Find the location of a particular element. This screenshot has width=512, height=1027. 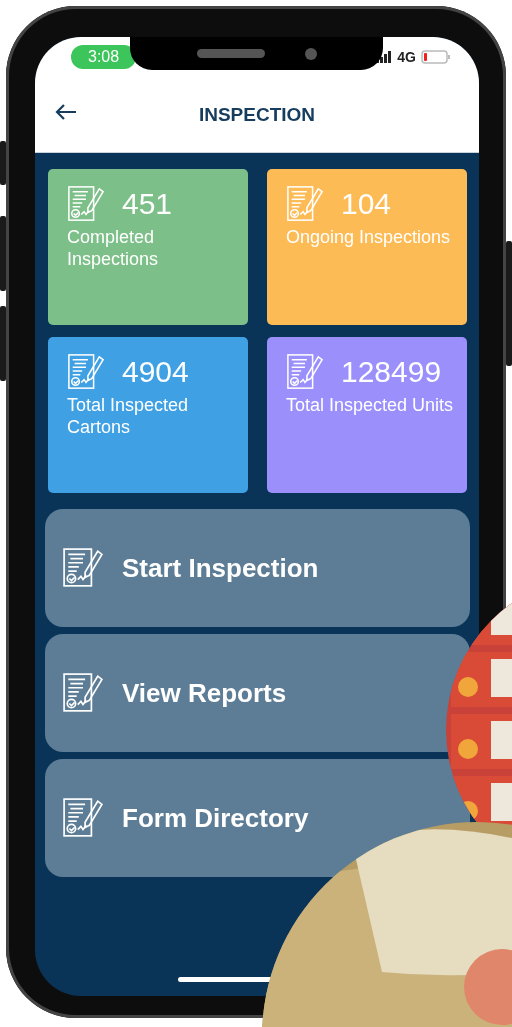

action-button: Start Inspection is located at coordinates (257, 568).